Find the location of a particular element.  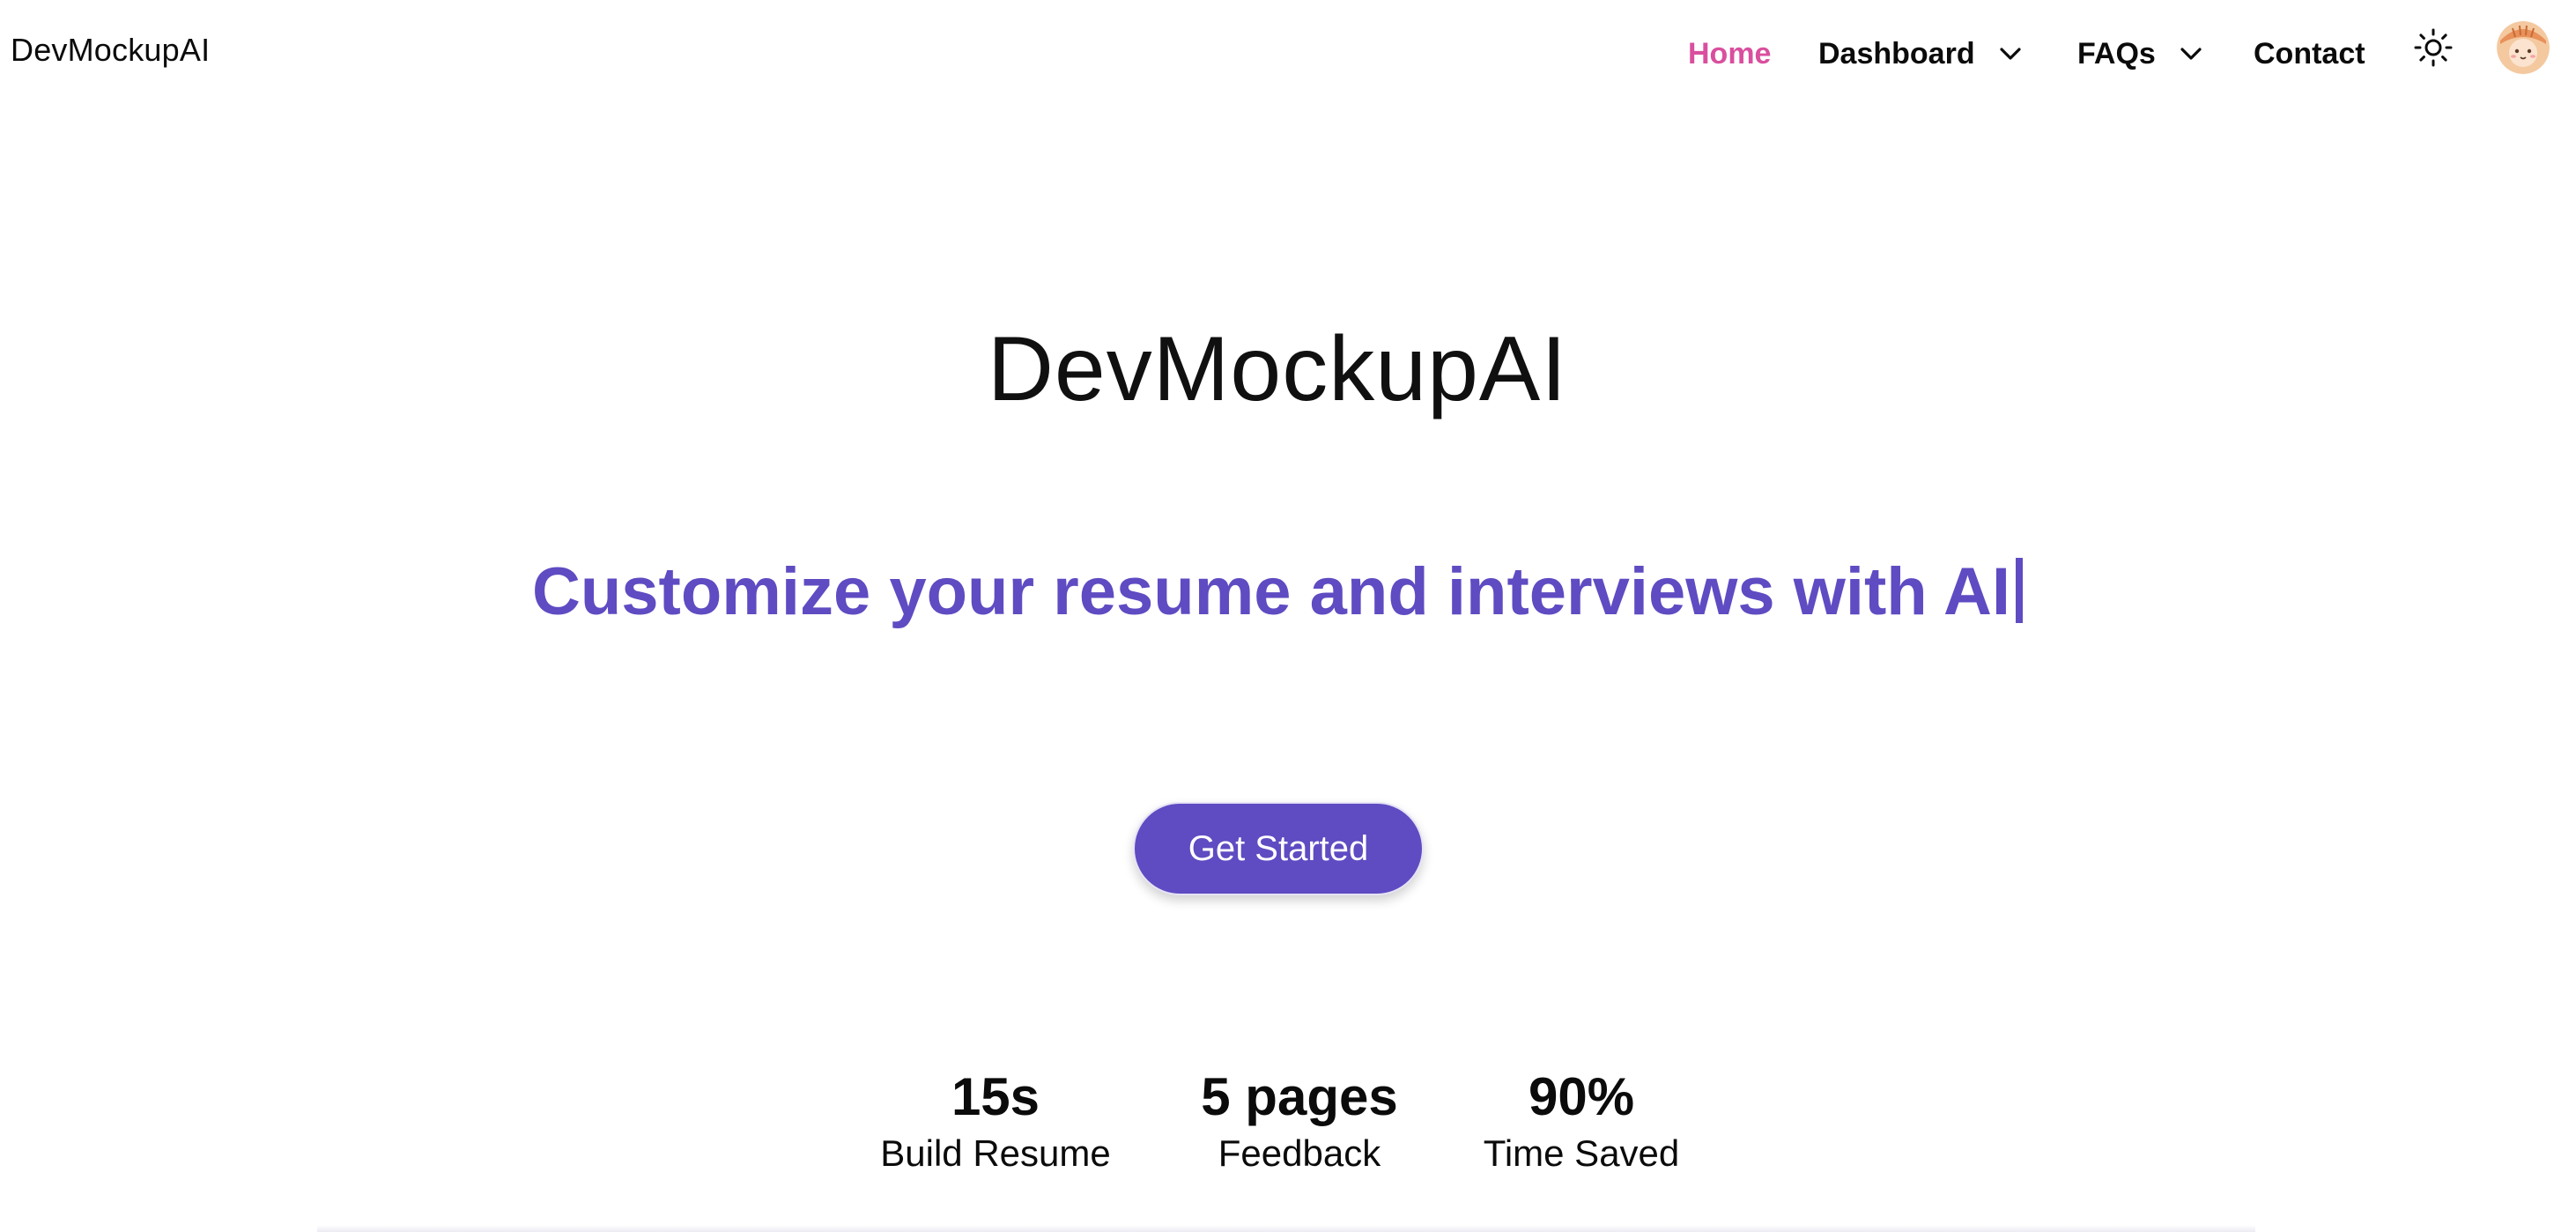

nav-home-link: Home is located at coordinates (1730, 54).